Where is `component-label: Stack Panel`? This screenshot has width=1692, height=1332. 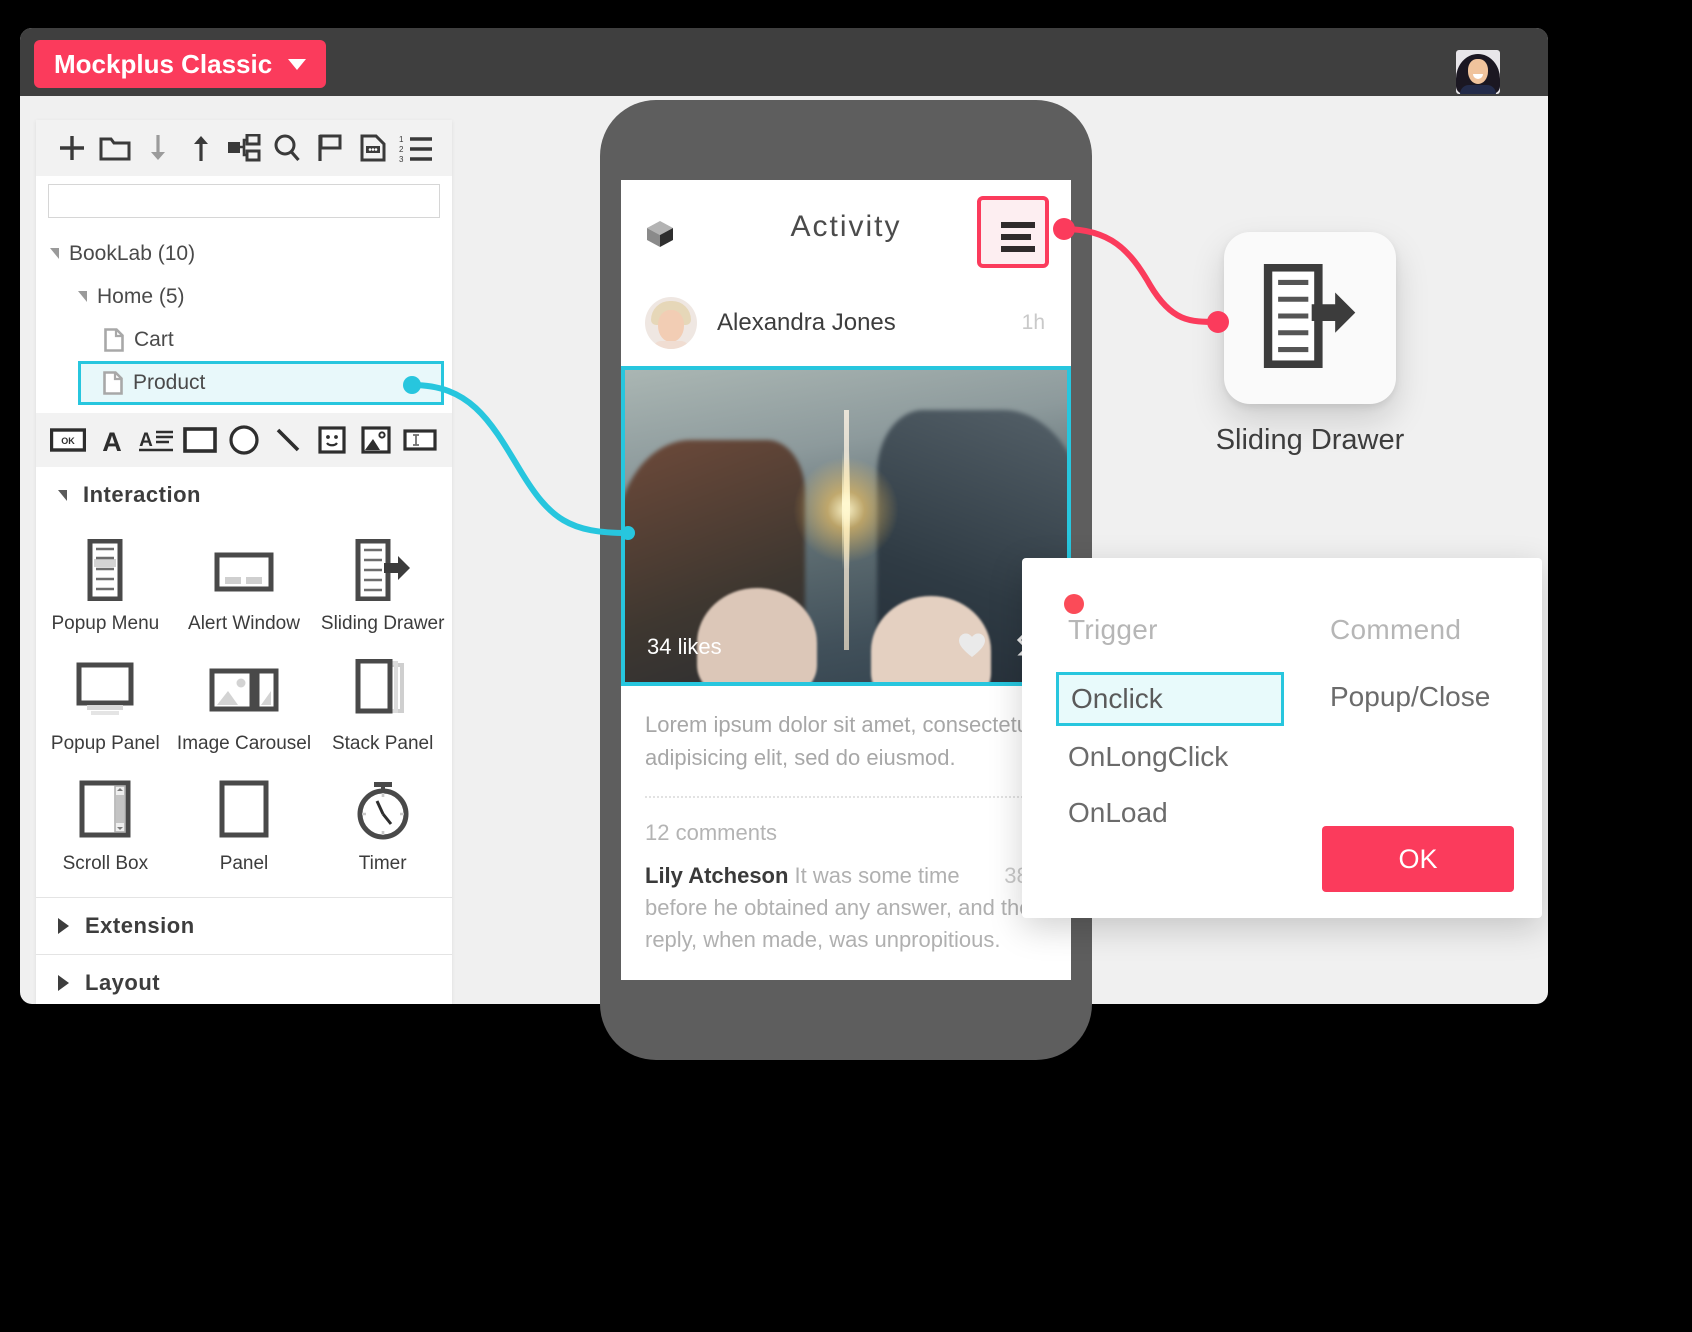
component-label: Stack Panel is located at coordinates (382, 743).